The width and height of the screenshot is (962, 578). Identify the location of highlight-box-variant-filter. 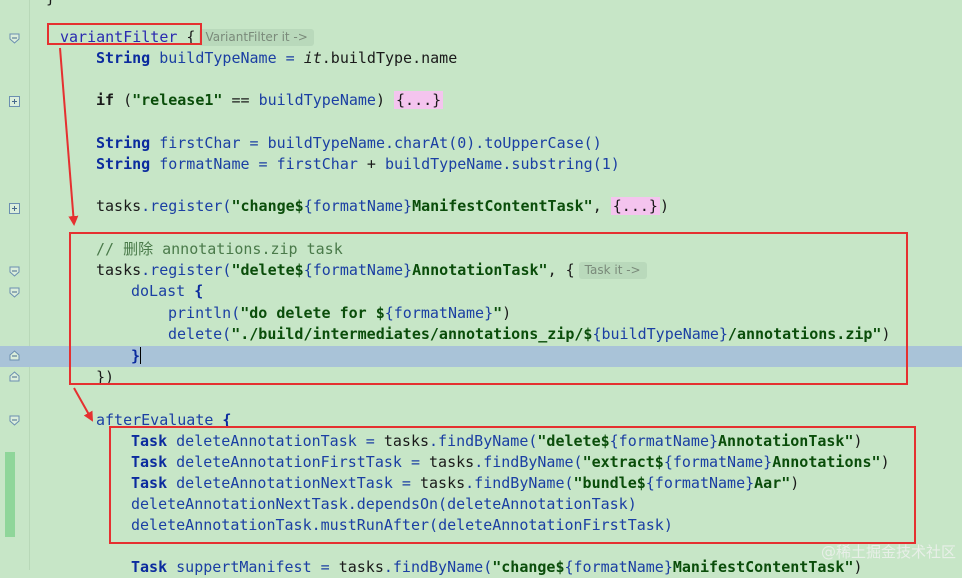
(124, 34).